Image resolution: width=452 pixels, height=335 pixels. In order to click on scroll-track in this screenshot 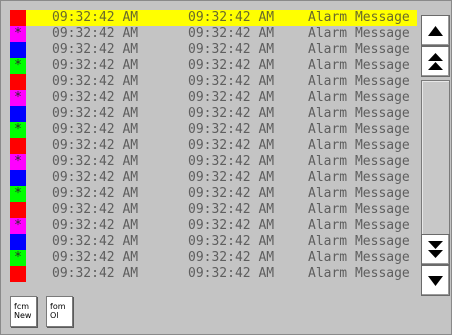, I will do `click(435, 161)`.